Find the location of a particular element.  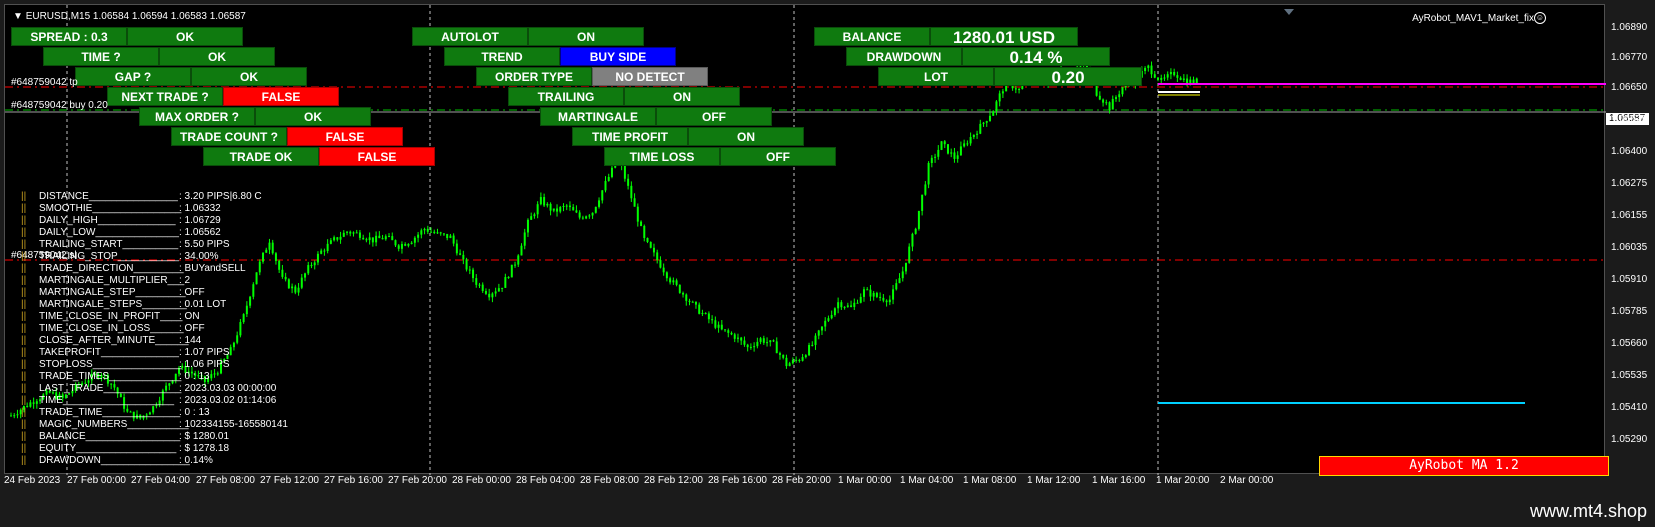

info-row-label: EQUITY__________________ is located at coordinates (108, 448).